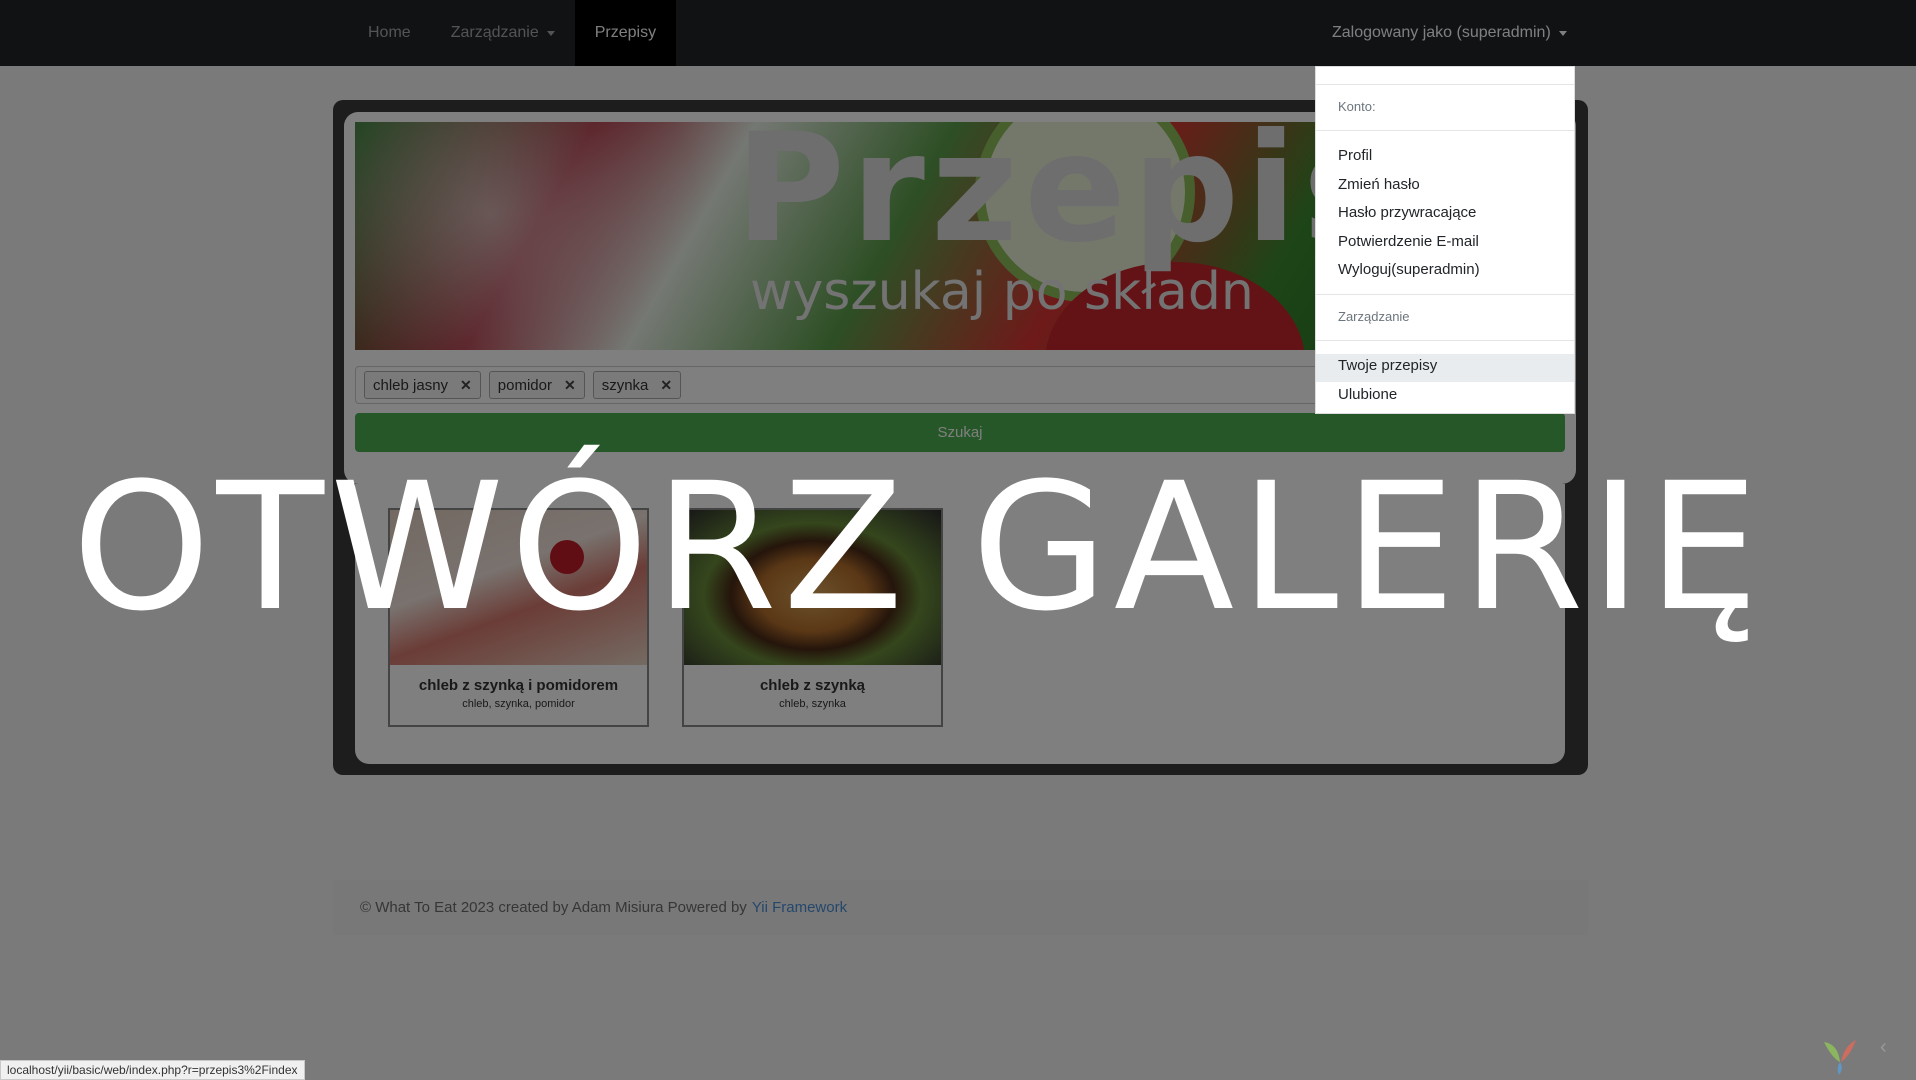  What do you see at coordinates (1408, 241) in the screenshot?
I see `dropdown-item-email-confirm: Potwierdzenie E-mail` at bounding box center [1408, 241].